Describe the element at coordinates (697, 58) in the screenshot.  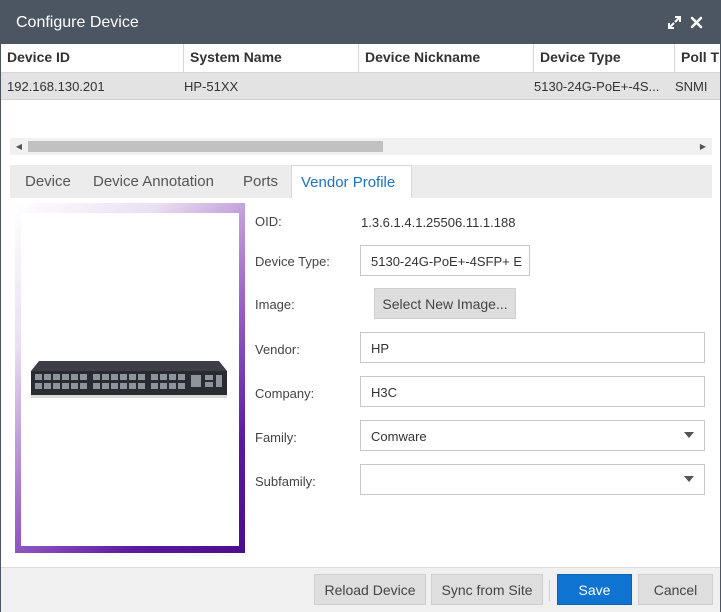
I see `column-header-poll-type: Poll T` at that location.